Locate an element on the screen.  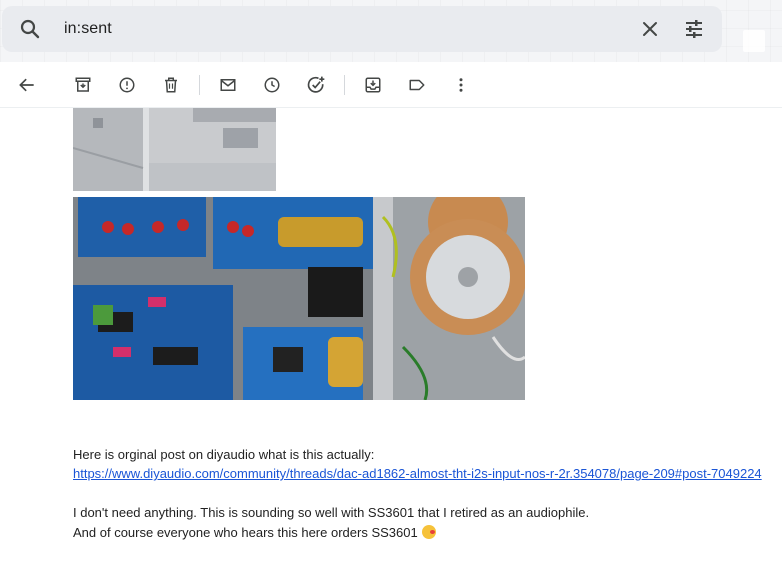
search-input: in:sent is located at coordinates (340, 29).